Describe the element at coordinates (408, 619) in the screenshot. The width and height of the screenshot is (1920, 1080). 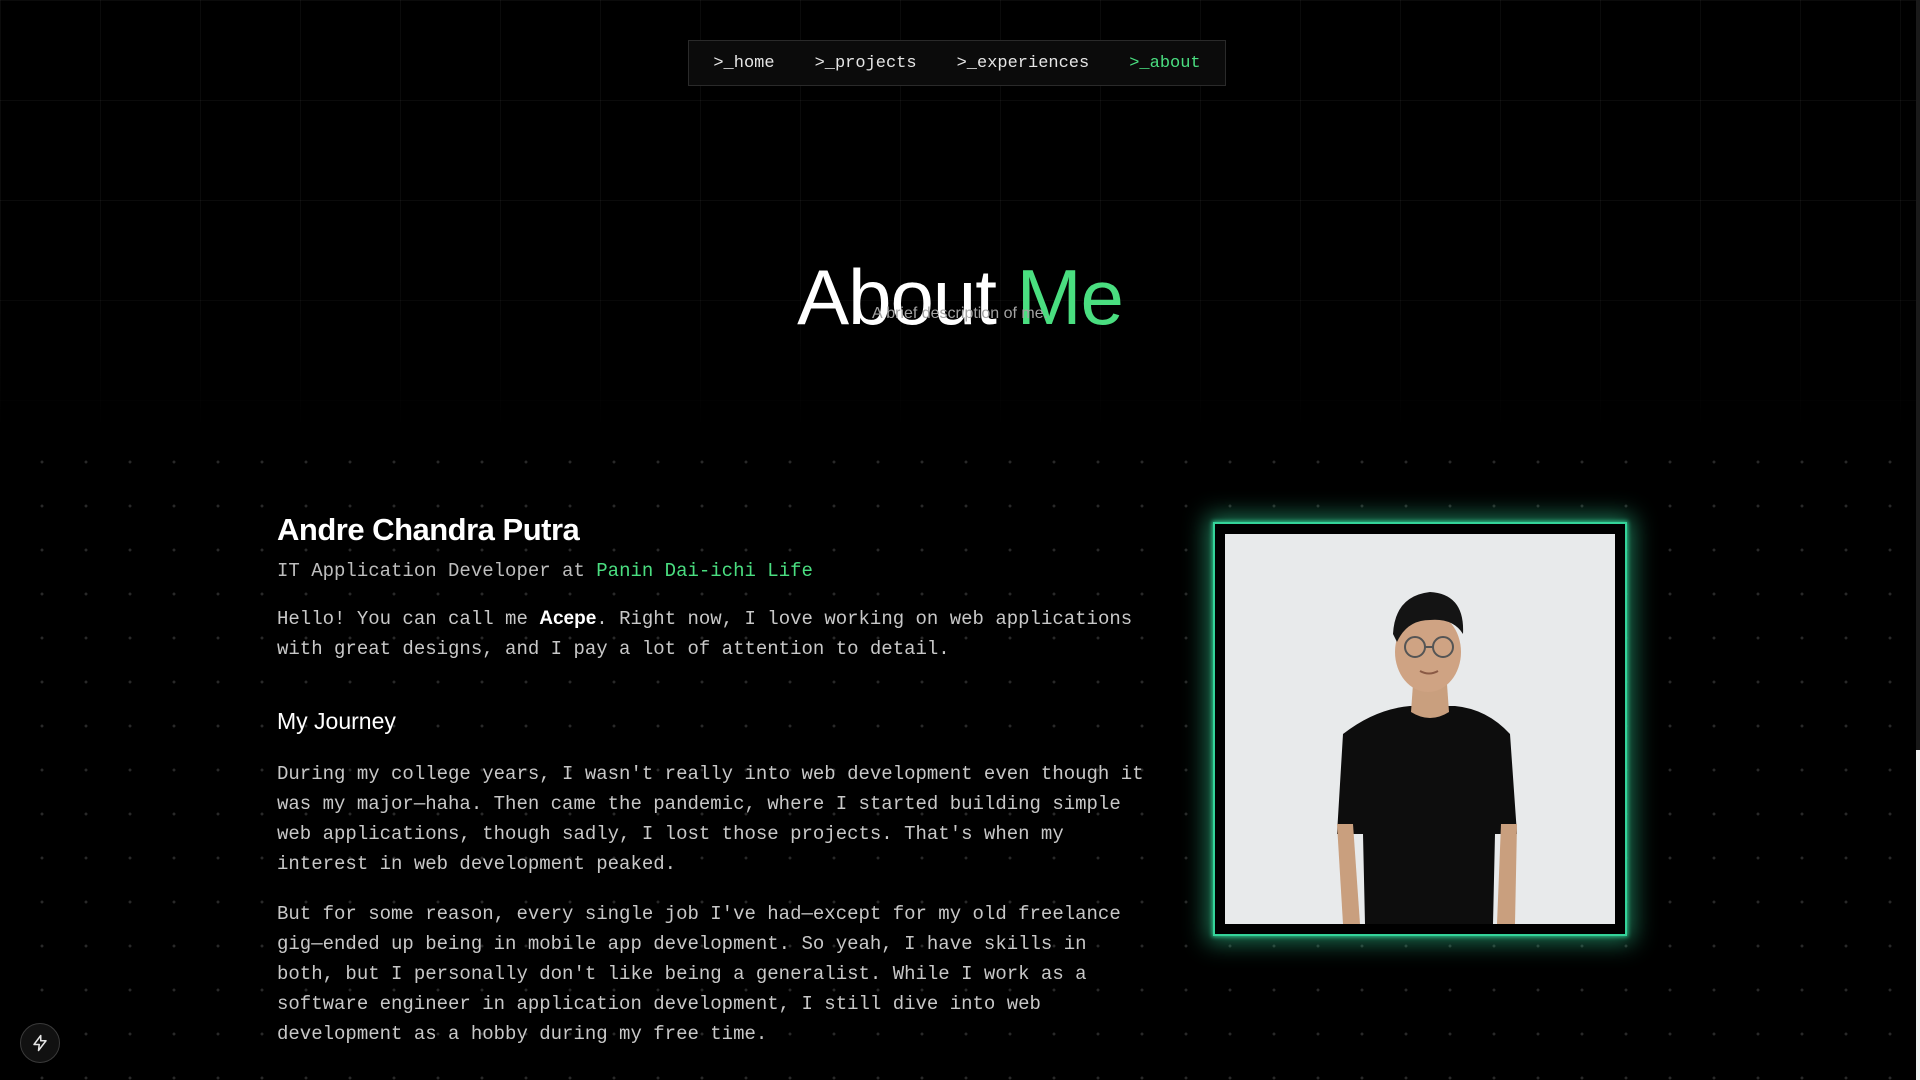
I see `intro-before: Hello! You can call me` at that location.